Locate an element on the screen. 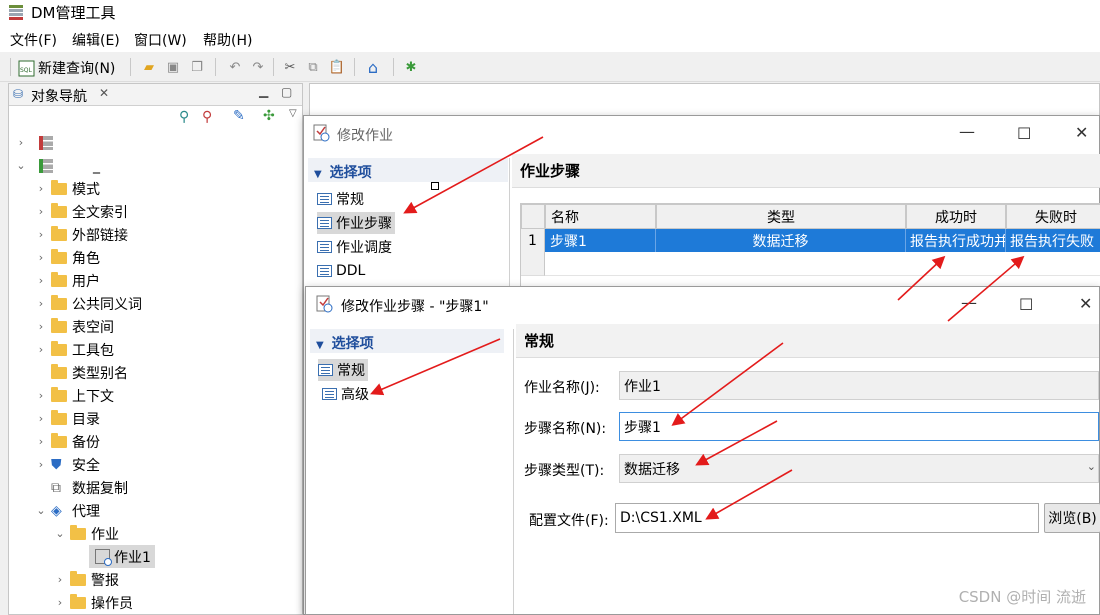 The image size is (1100, 615). cut-icon: ✂ is located at coordinates (290, 67).